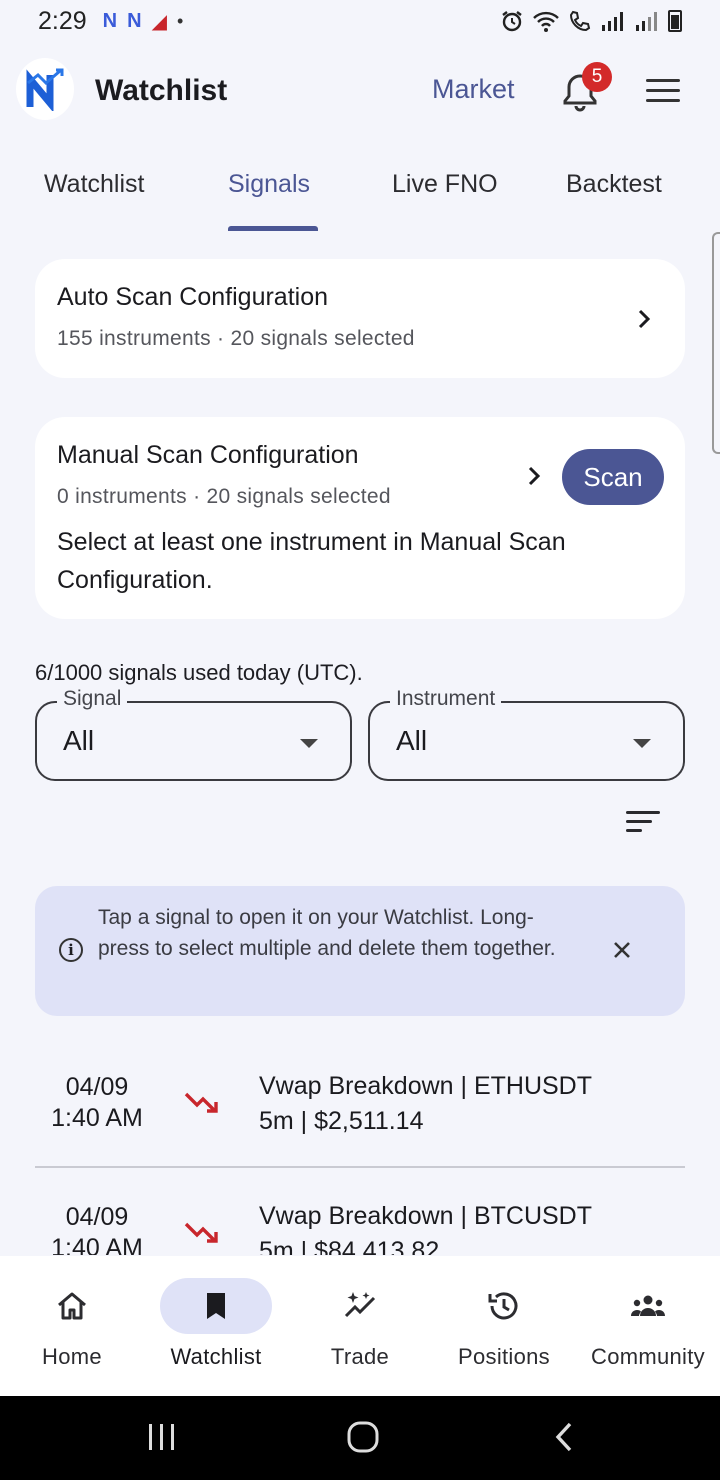  What do you see at coordinates (425, 1086) in the screenshot?
I see `signal-title: Vwap Breakdown | ETHUSDT` at bounding box center [425, 1086].